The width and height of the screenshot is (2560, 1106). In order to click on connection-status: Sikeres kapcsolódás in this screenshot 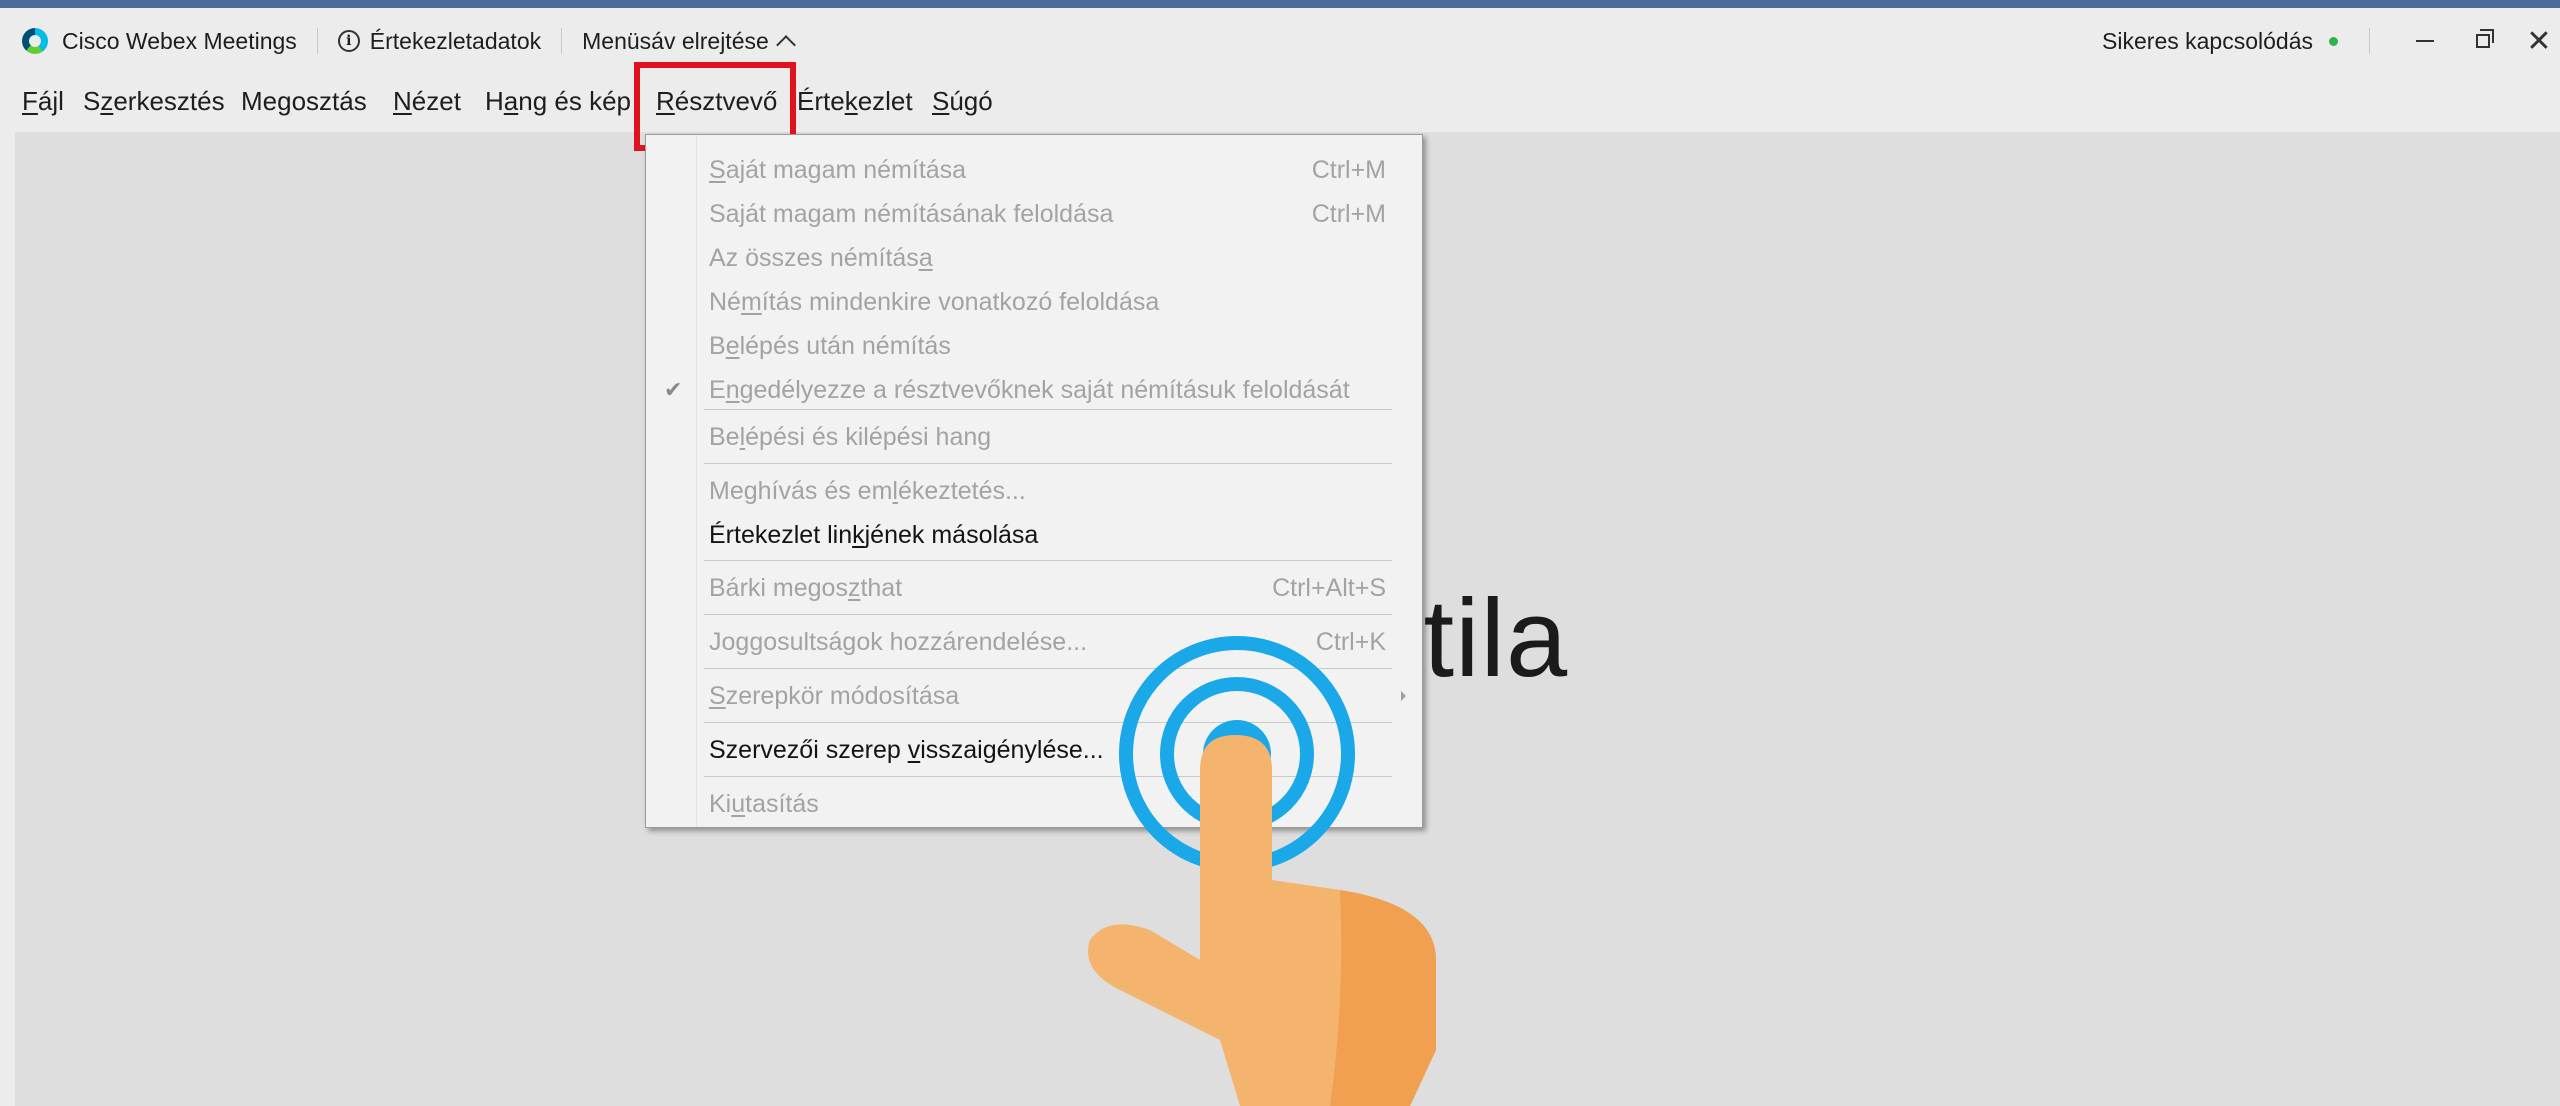, I will do `click(2220, 41)`.